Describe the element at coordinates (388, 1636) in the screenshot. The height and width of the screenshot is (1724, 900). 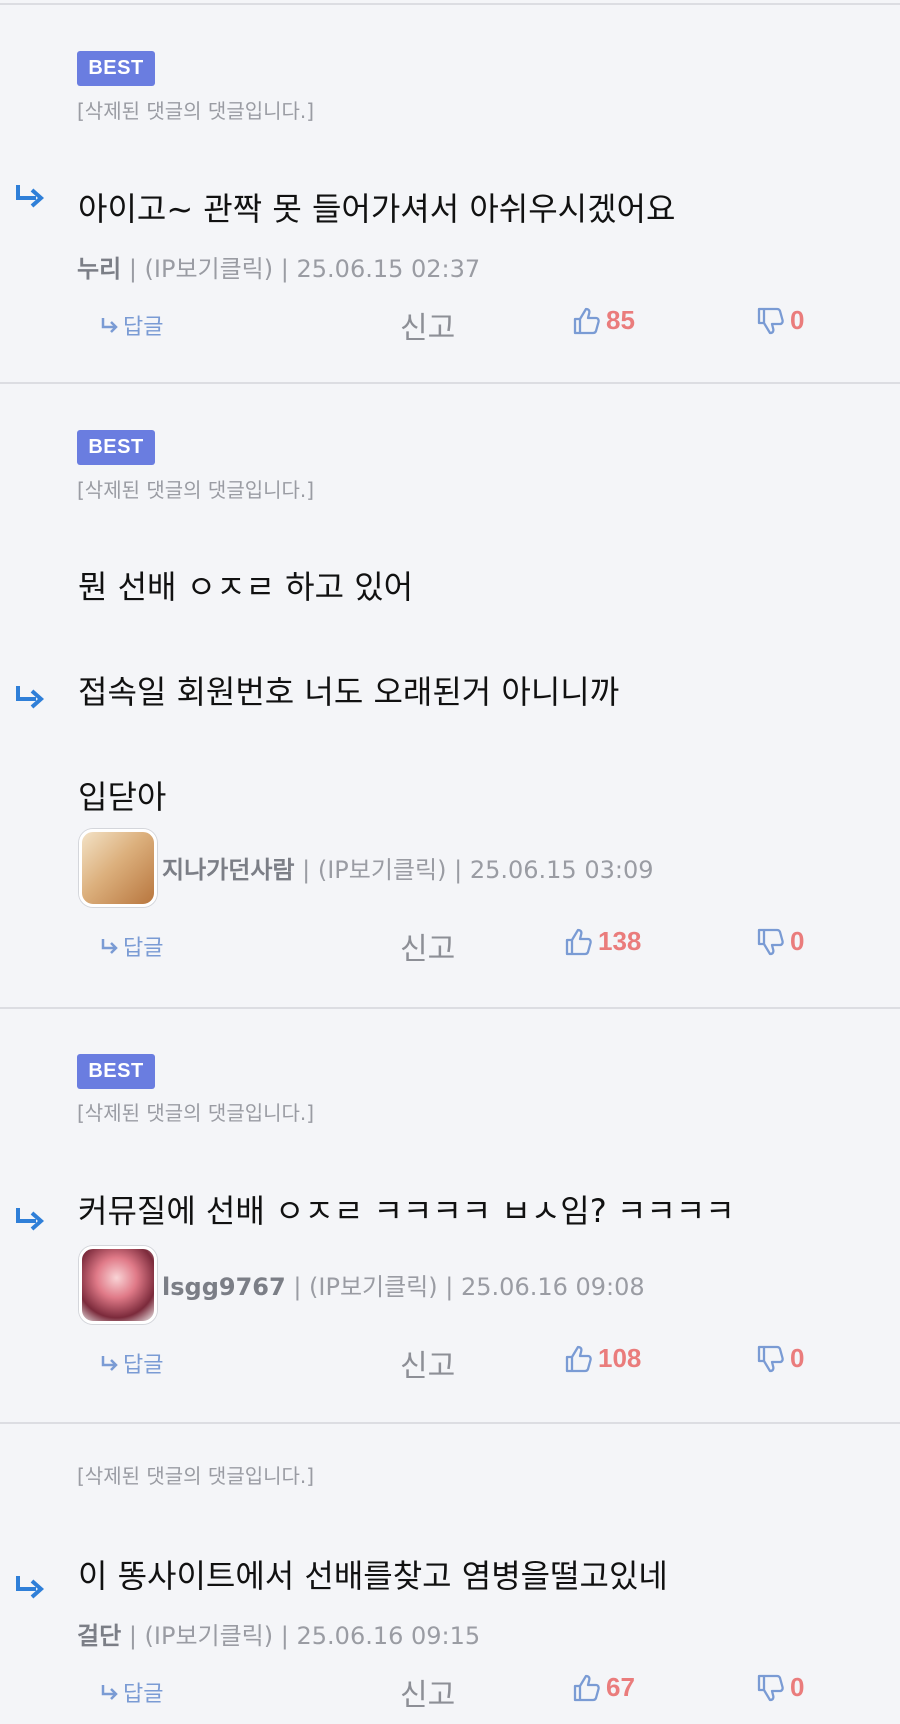
I see `comment-date: 25.06.16 09:15` at that location.